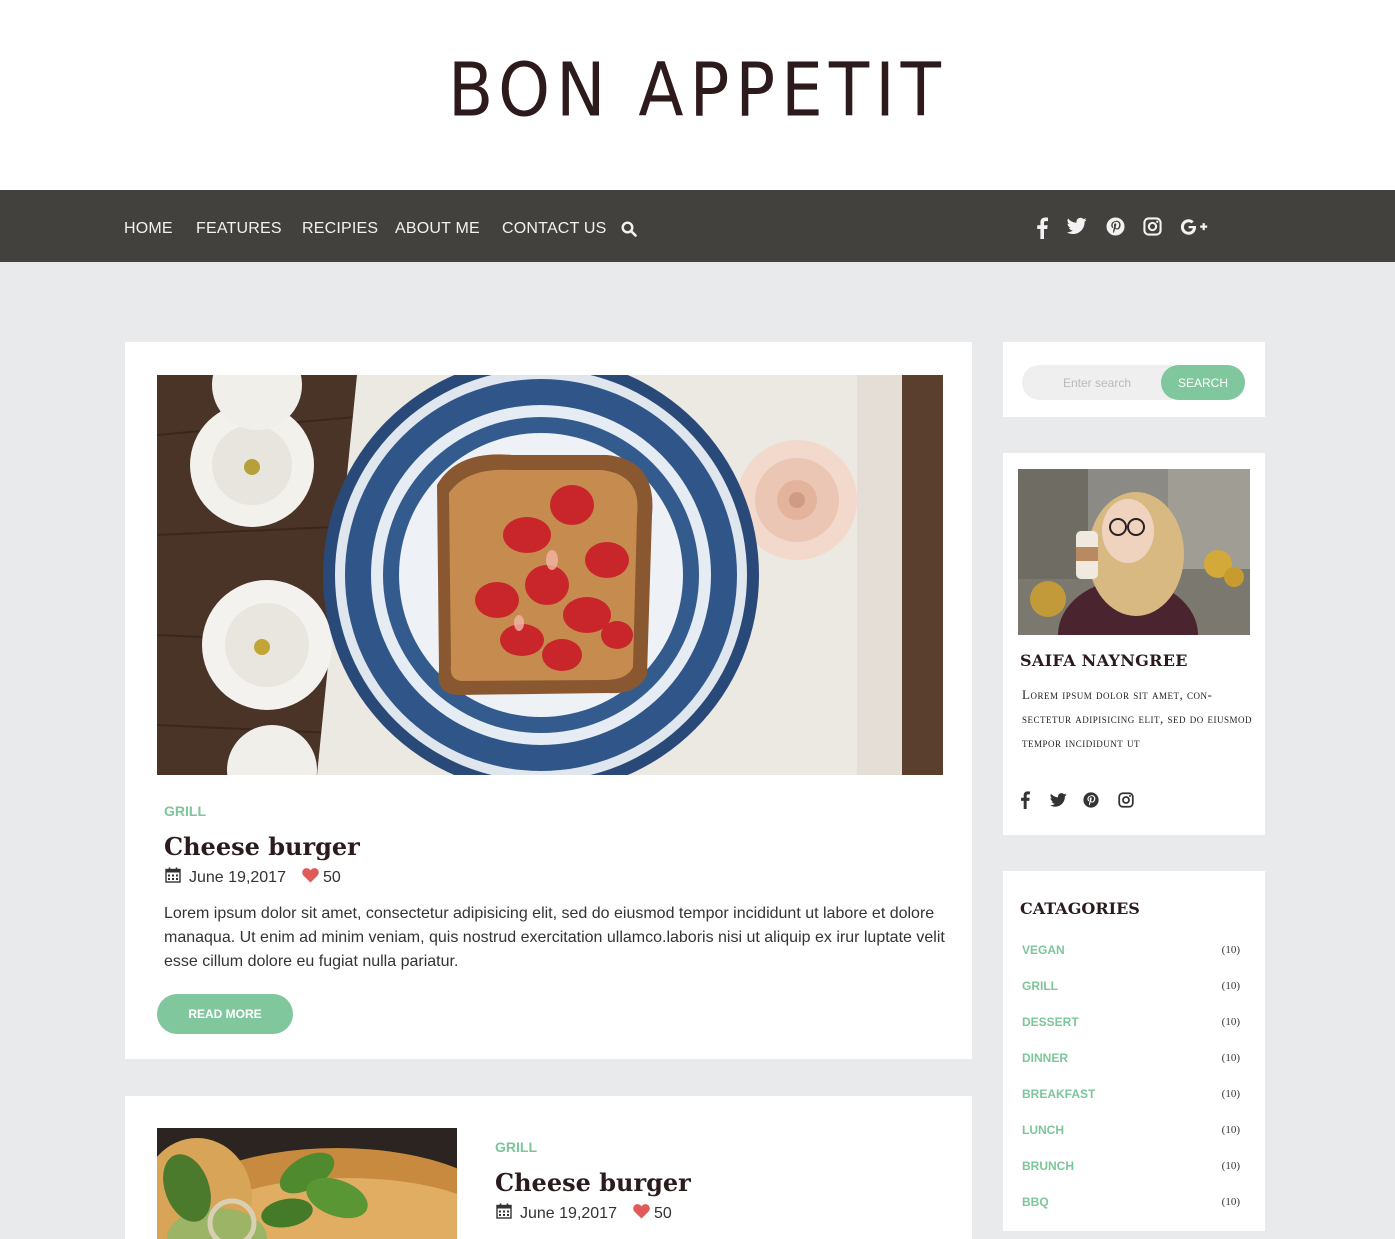 The image size is (1395, 1239). What do you see at coordinates (1131, 1202) in the screenshot?
I see `category-item: BBQ (10)` at bounding box center [1131, 1202].